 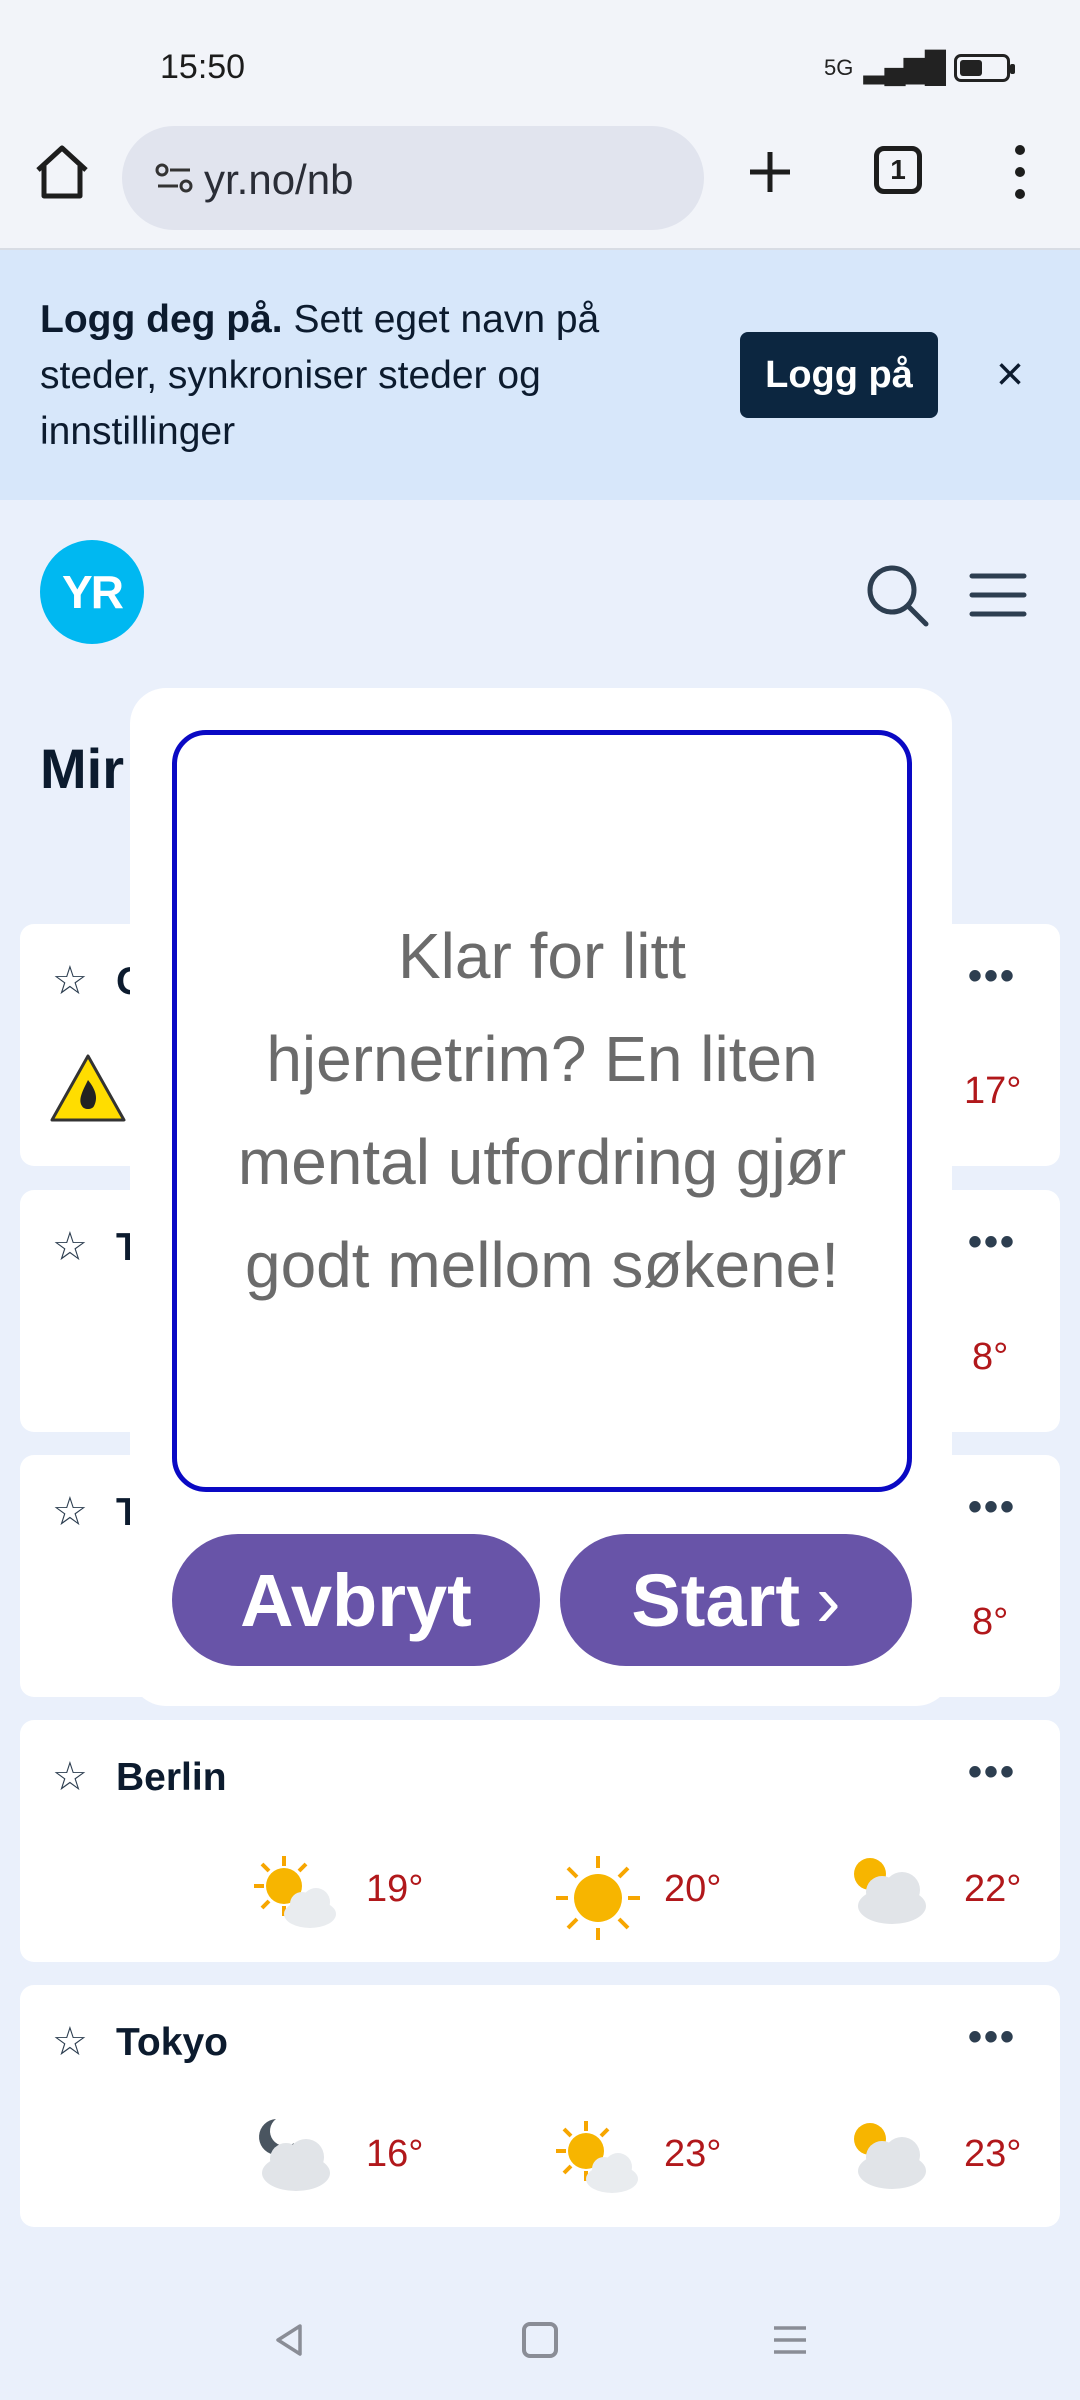 What do you see at coordinates (904, 67) in the screenshot?
I see `signal-icon: ▂▄▆█` at bounding box center [904, 67].